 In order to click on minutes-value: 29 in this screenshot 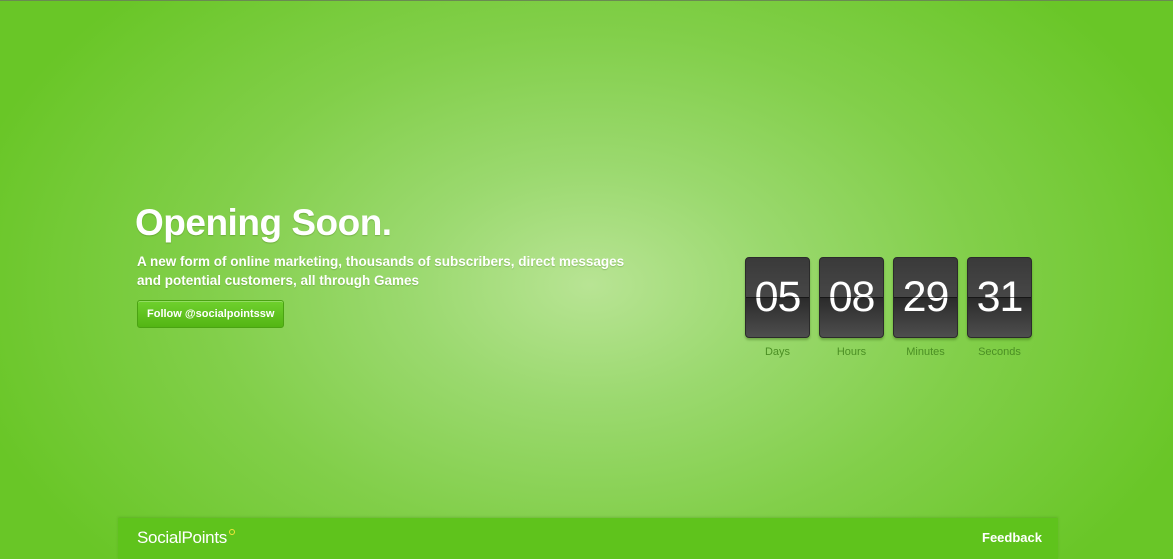, I will do `click(925, 297)`.